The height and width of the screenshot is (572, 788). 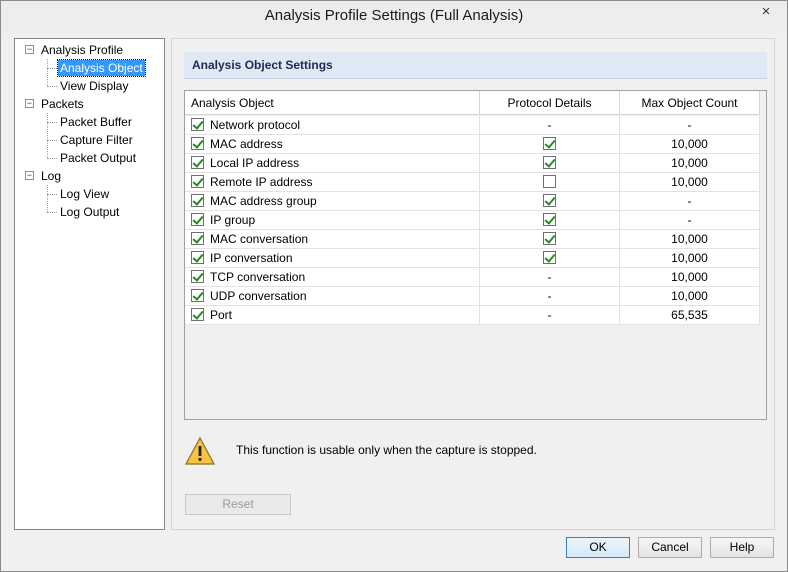 I want to click on max-object-count-cell: 65,535, so click(x=690, y=315).